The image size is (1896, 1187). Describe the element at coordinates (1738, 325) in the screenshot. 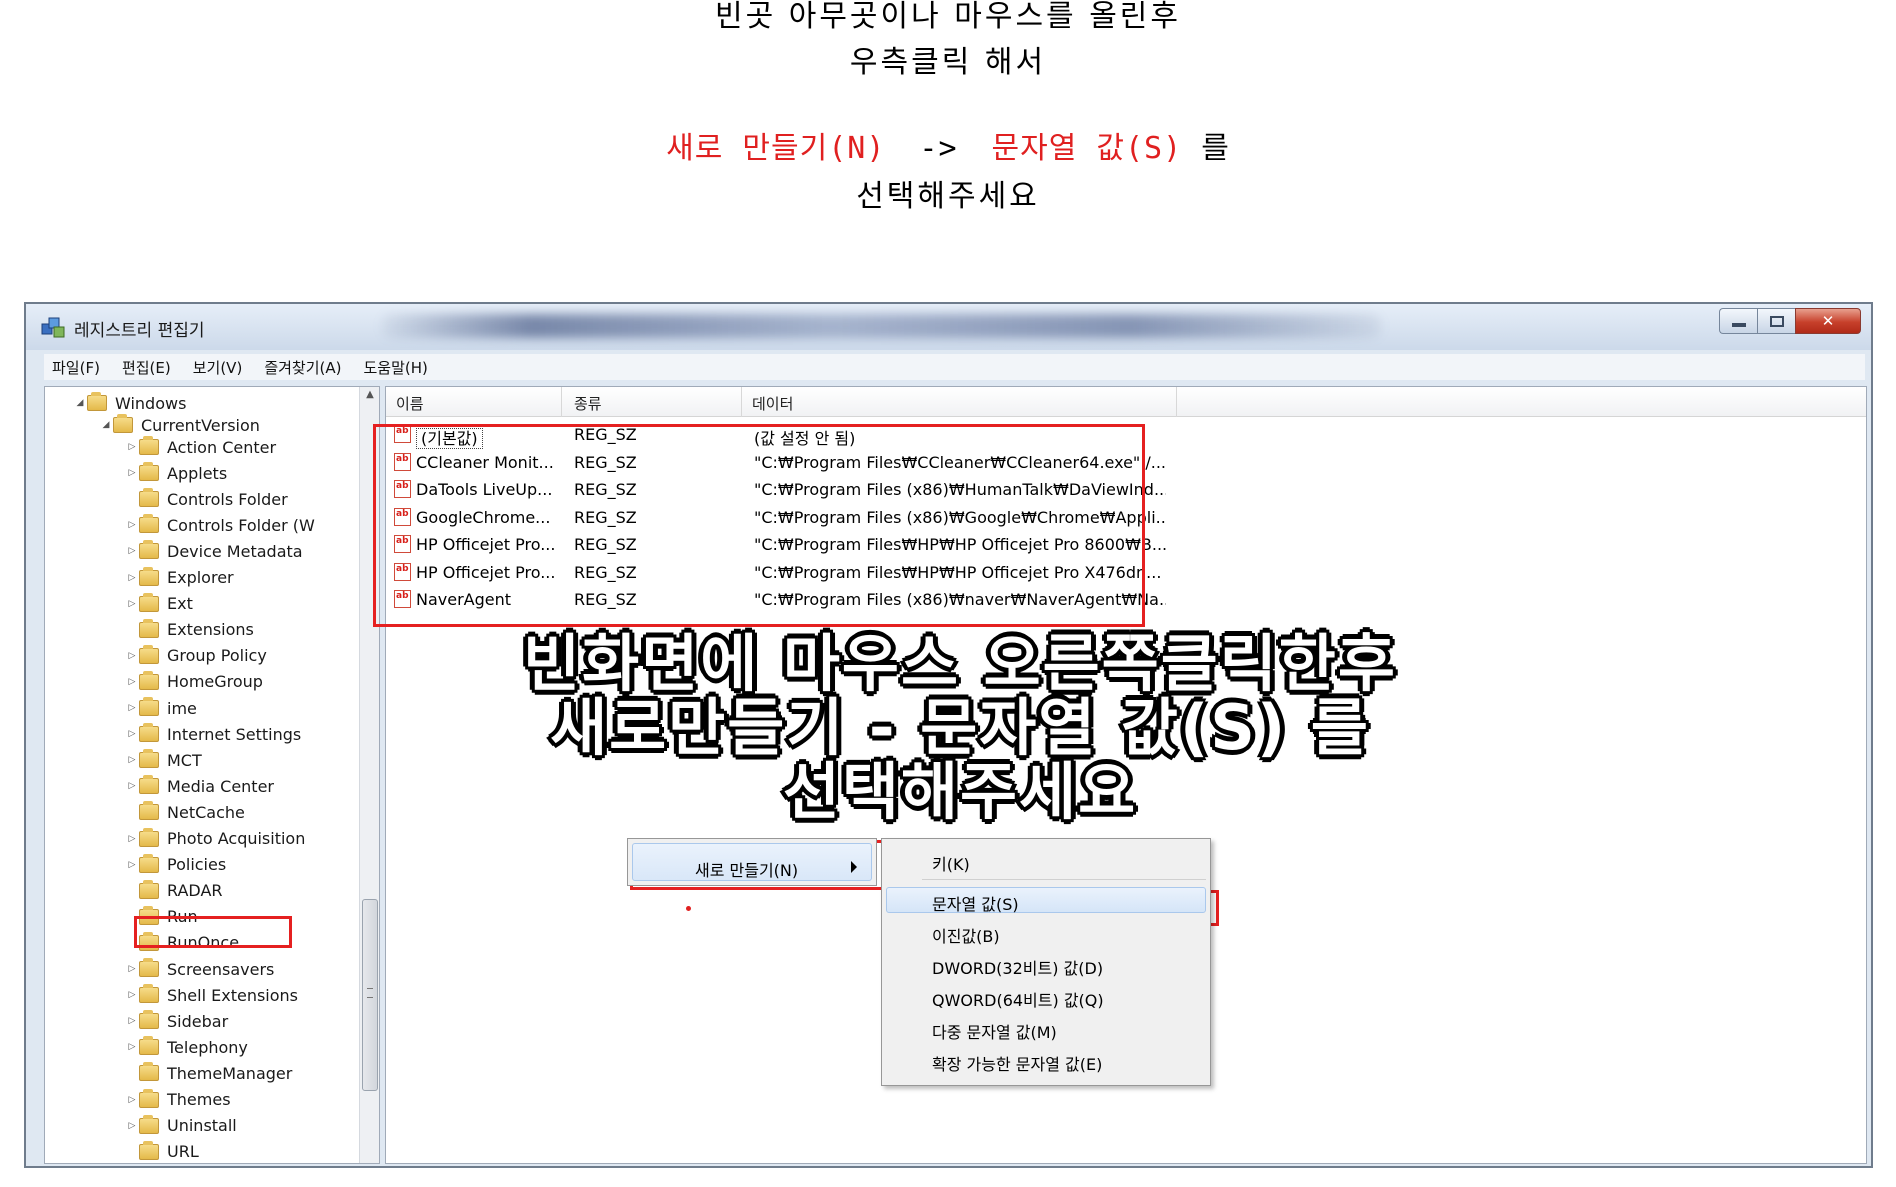

I see `minimize-icon` at that location.